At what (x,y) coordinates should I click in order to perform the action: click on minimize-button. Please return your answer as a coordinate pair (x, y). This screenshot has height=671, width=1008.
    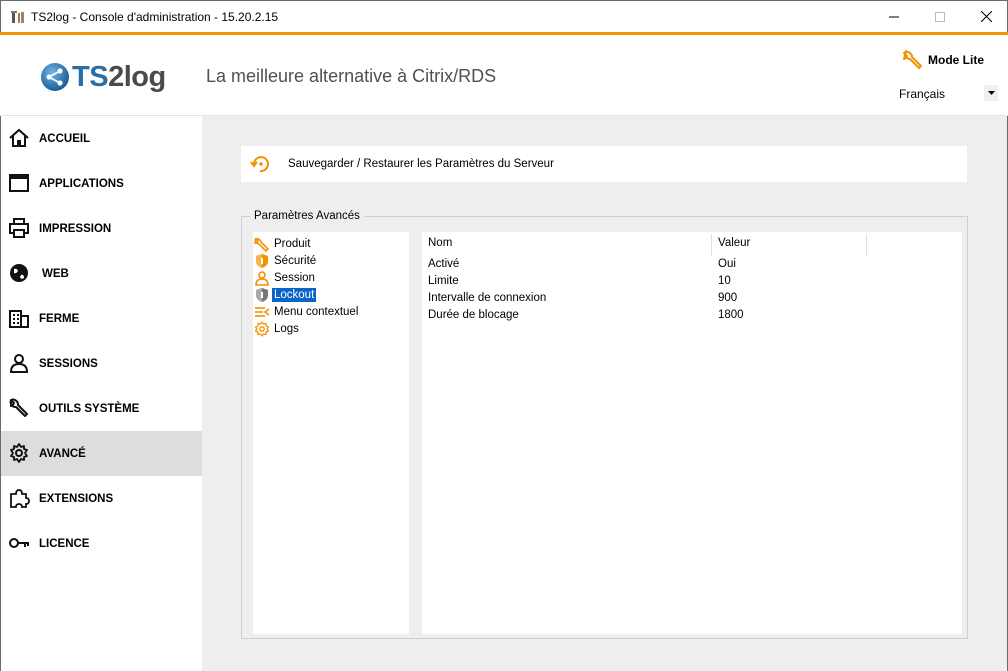
    Looking at the image, I should click on (894, 16).